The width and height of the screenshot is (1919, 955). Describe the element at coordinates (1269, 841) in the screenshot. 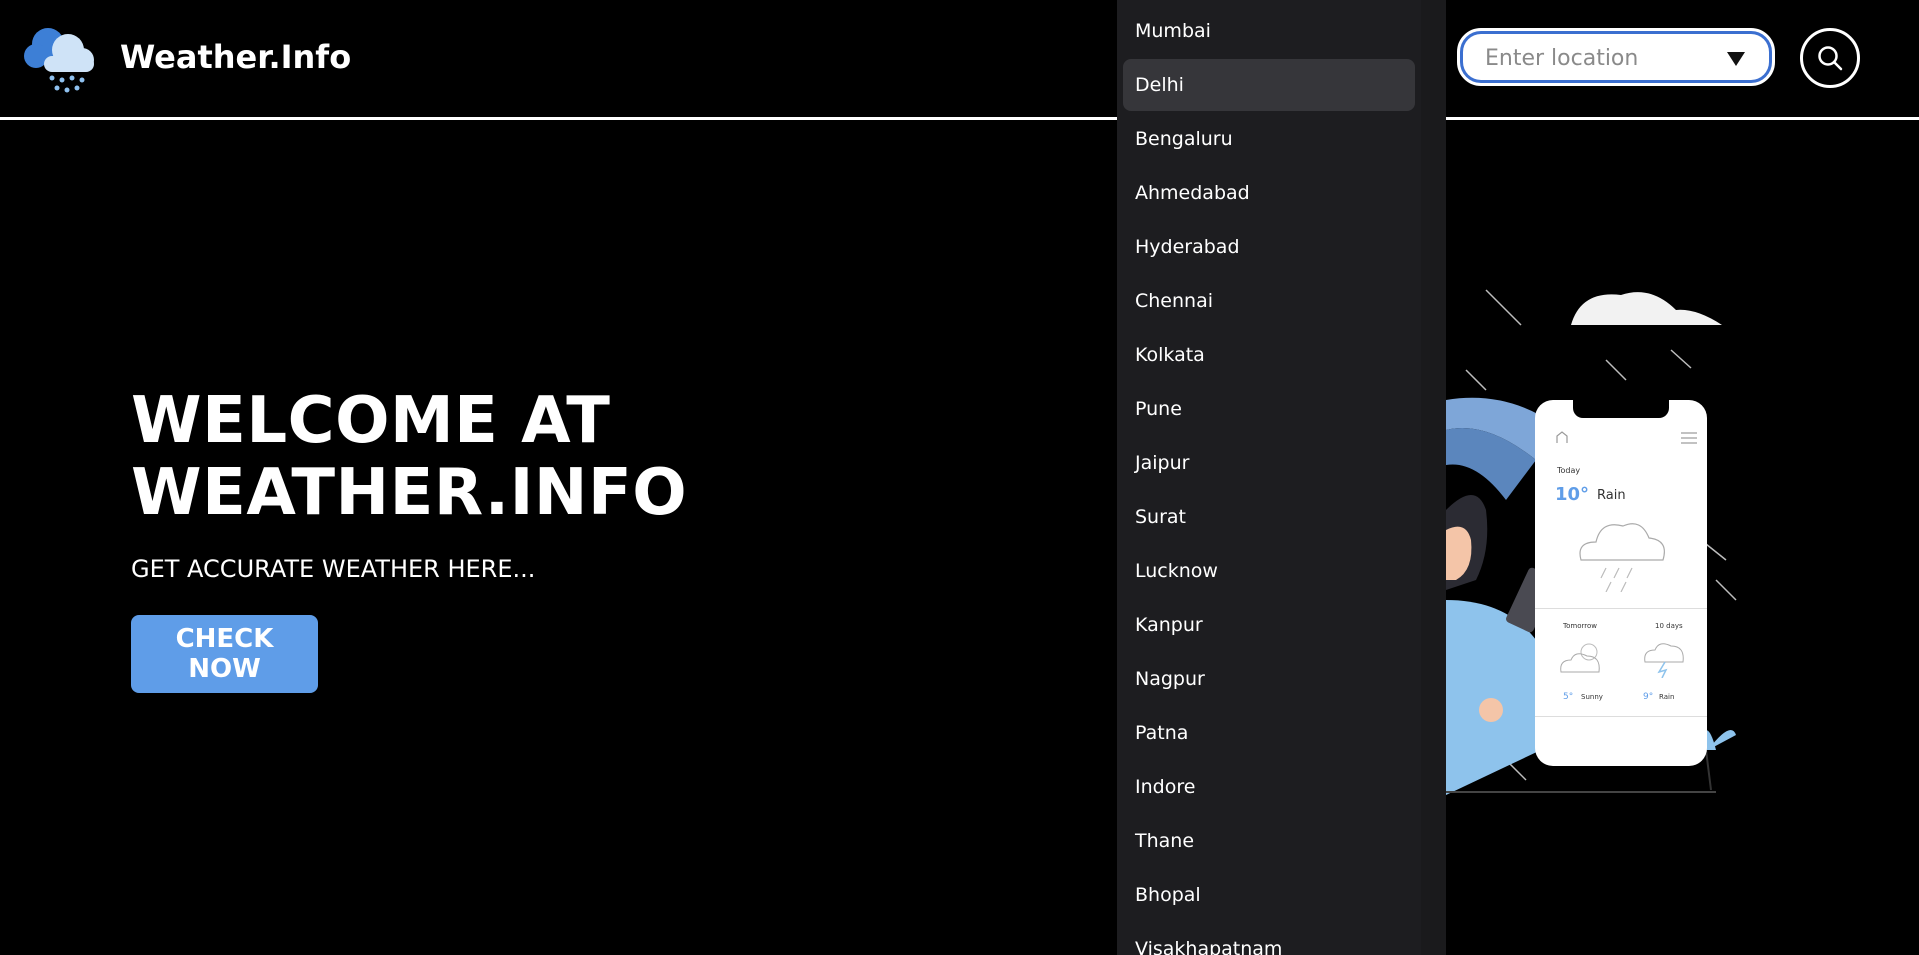

I see `dropdown-option: Thane` at that location.